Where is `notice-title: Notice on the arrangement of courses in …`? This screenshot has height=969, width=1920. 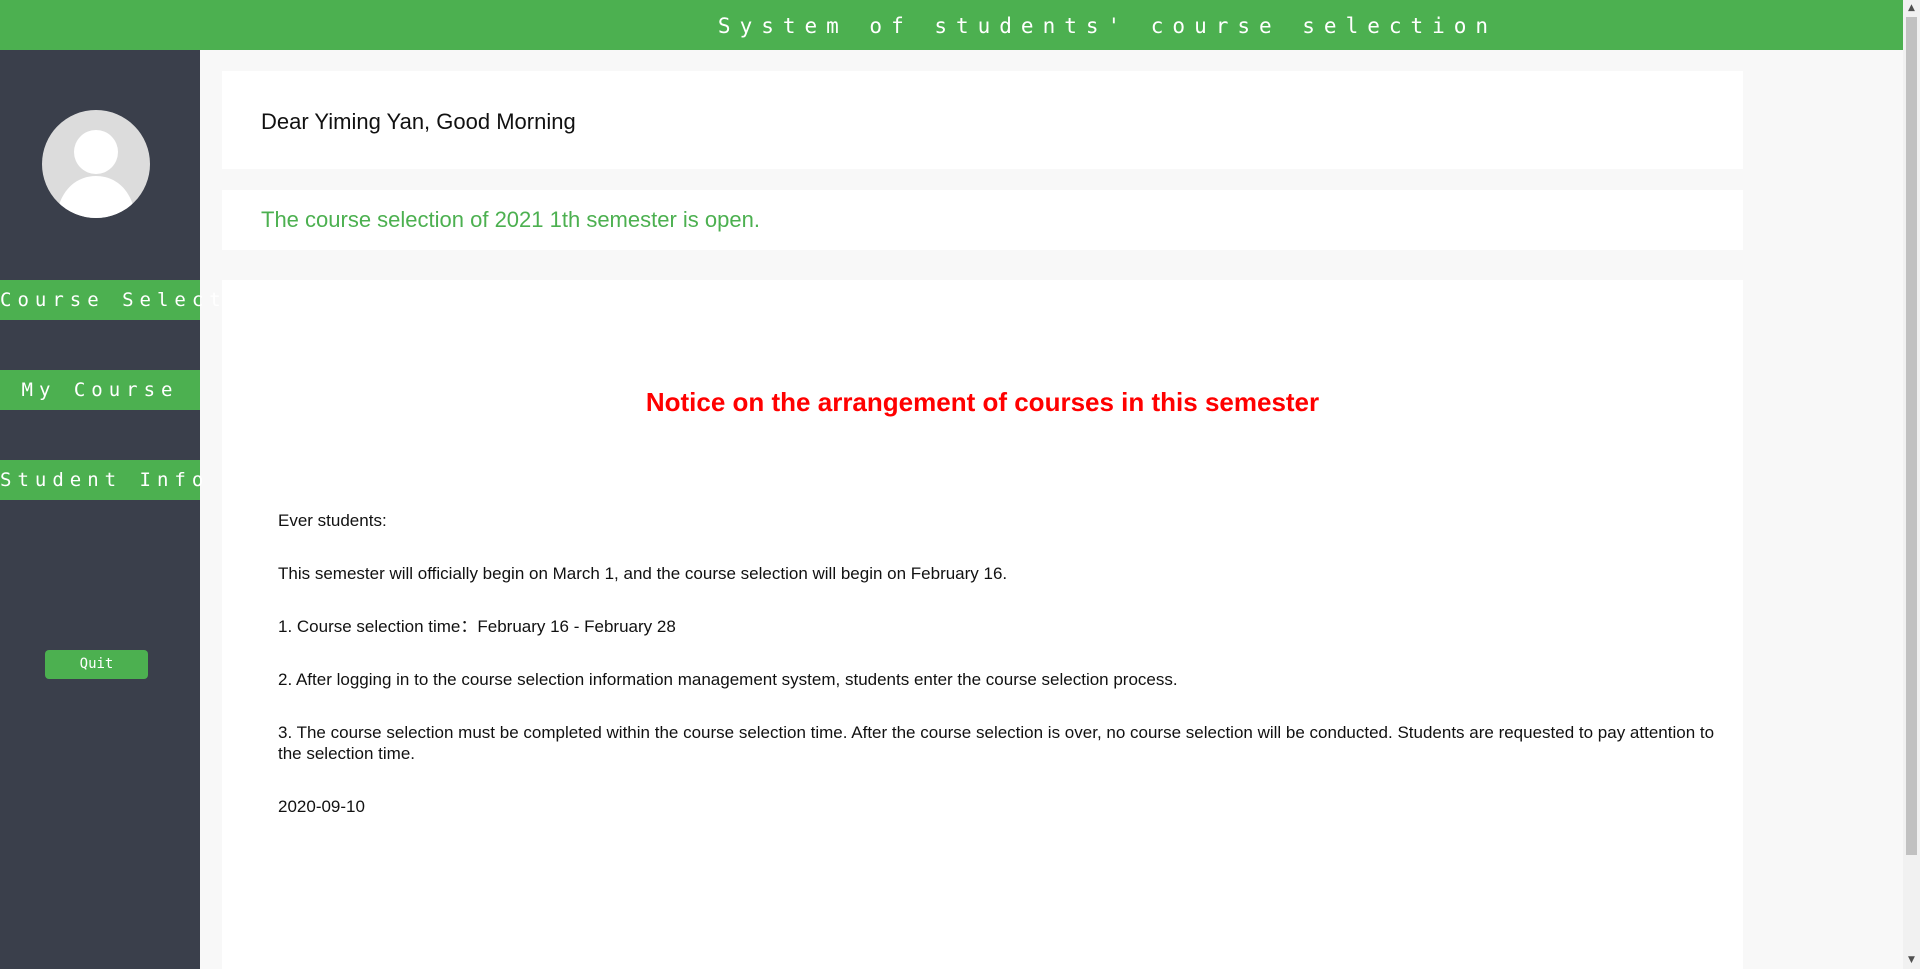
notice-title: Notice on the arrangement of courses in … is located at coordinates (982, 402).